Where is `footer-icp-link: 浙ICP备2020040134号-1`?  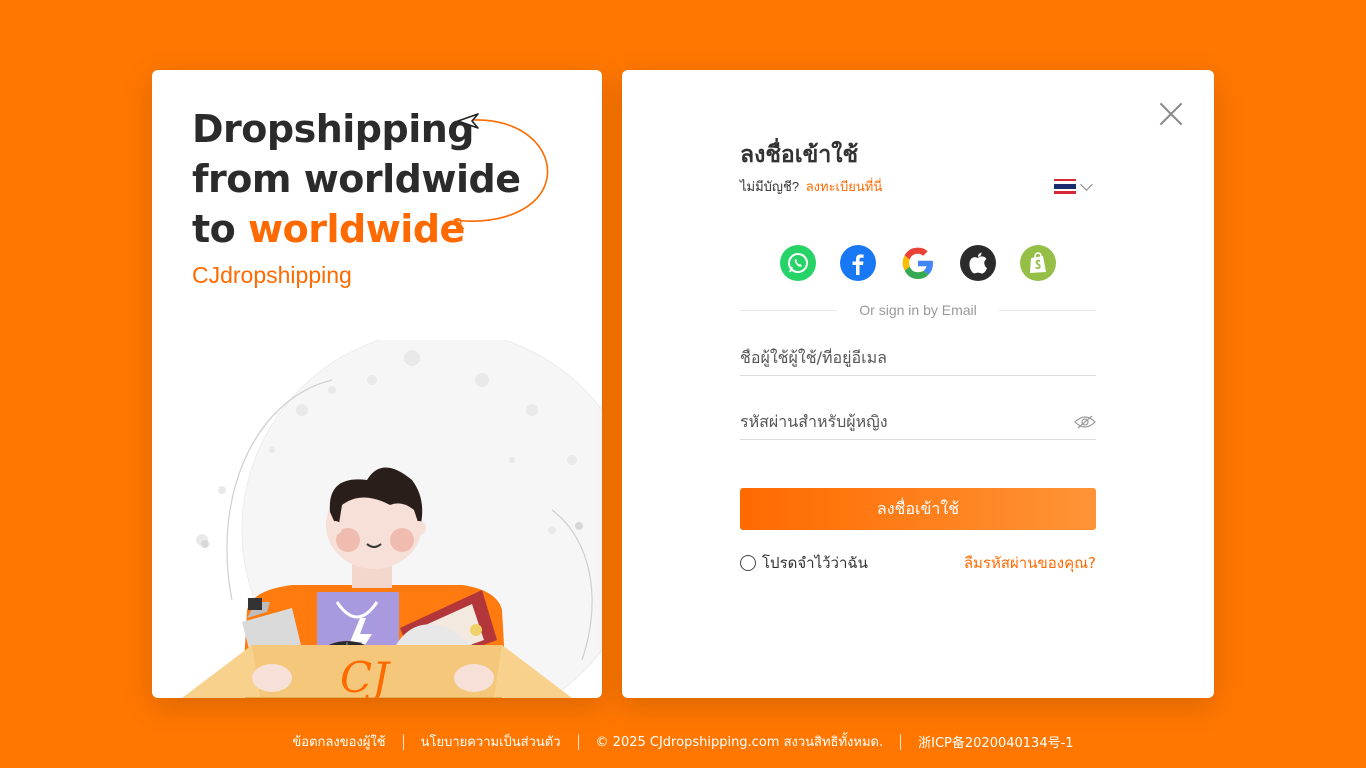
footer-icp-link: 浙ICP备2020040134号-1 is located at coordinates (995, 741).